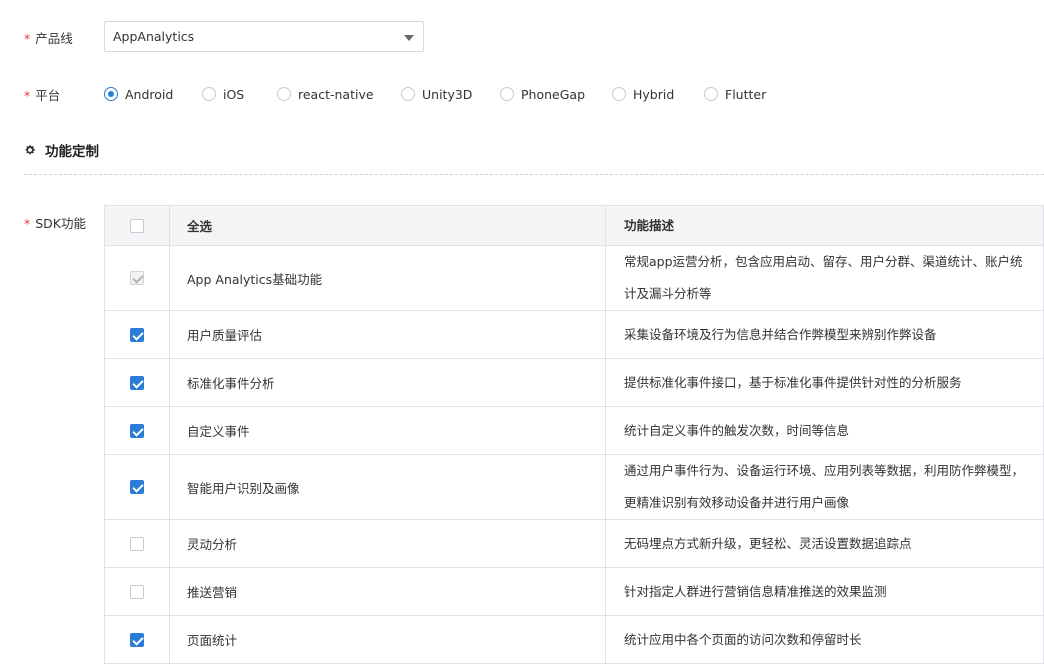  Describe the element at coordinates (654, 94) in the screenshot. I see `radio-label: Hybrid` at that location.